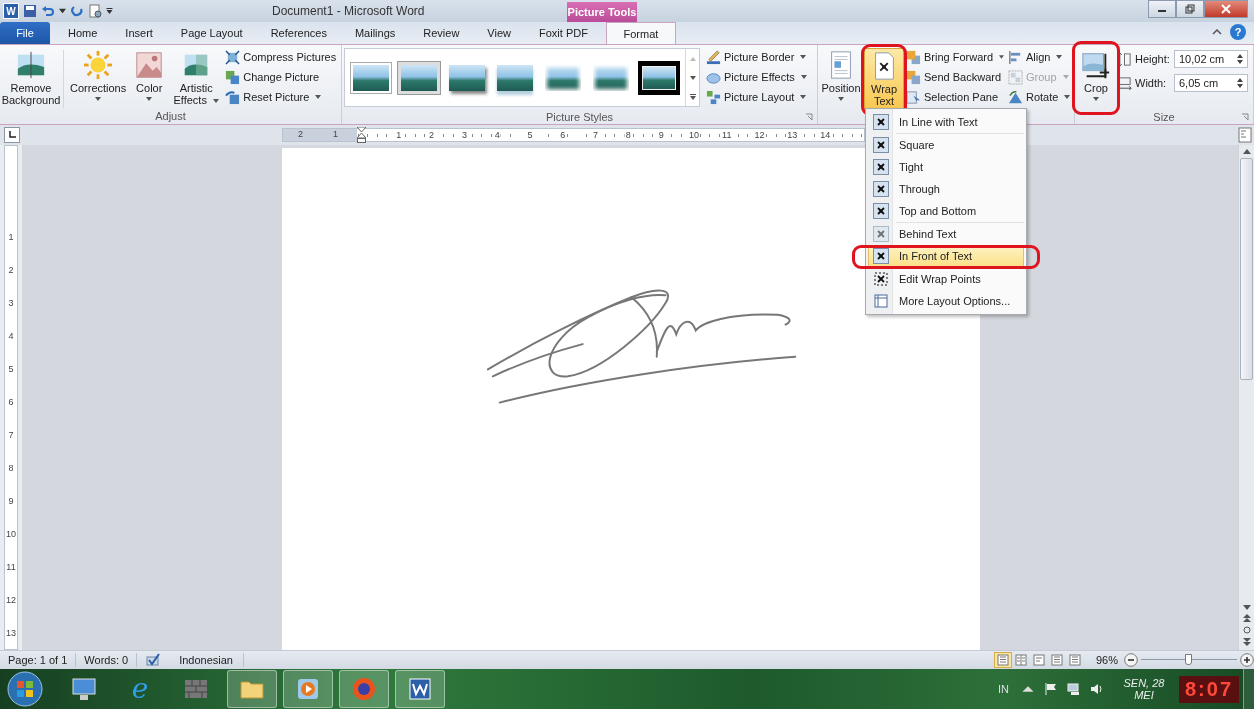 The image size is (1254, 709). Describe the element at coordinates (956, 77) in the screenshot. I see `send-backward-button: Send Backward` at that location.